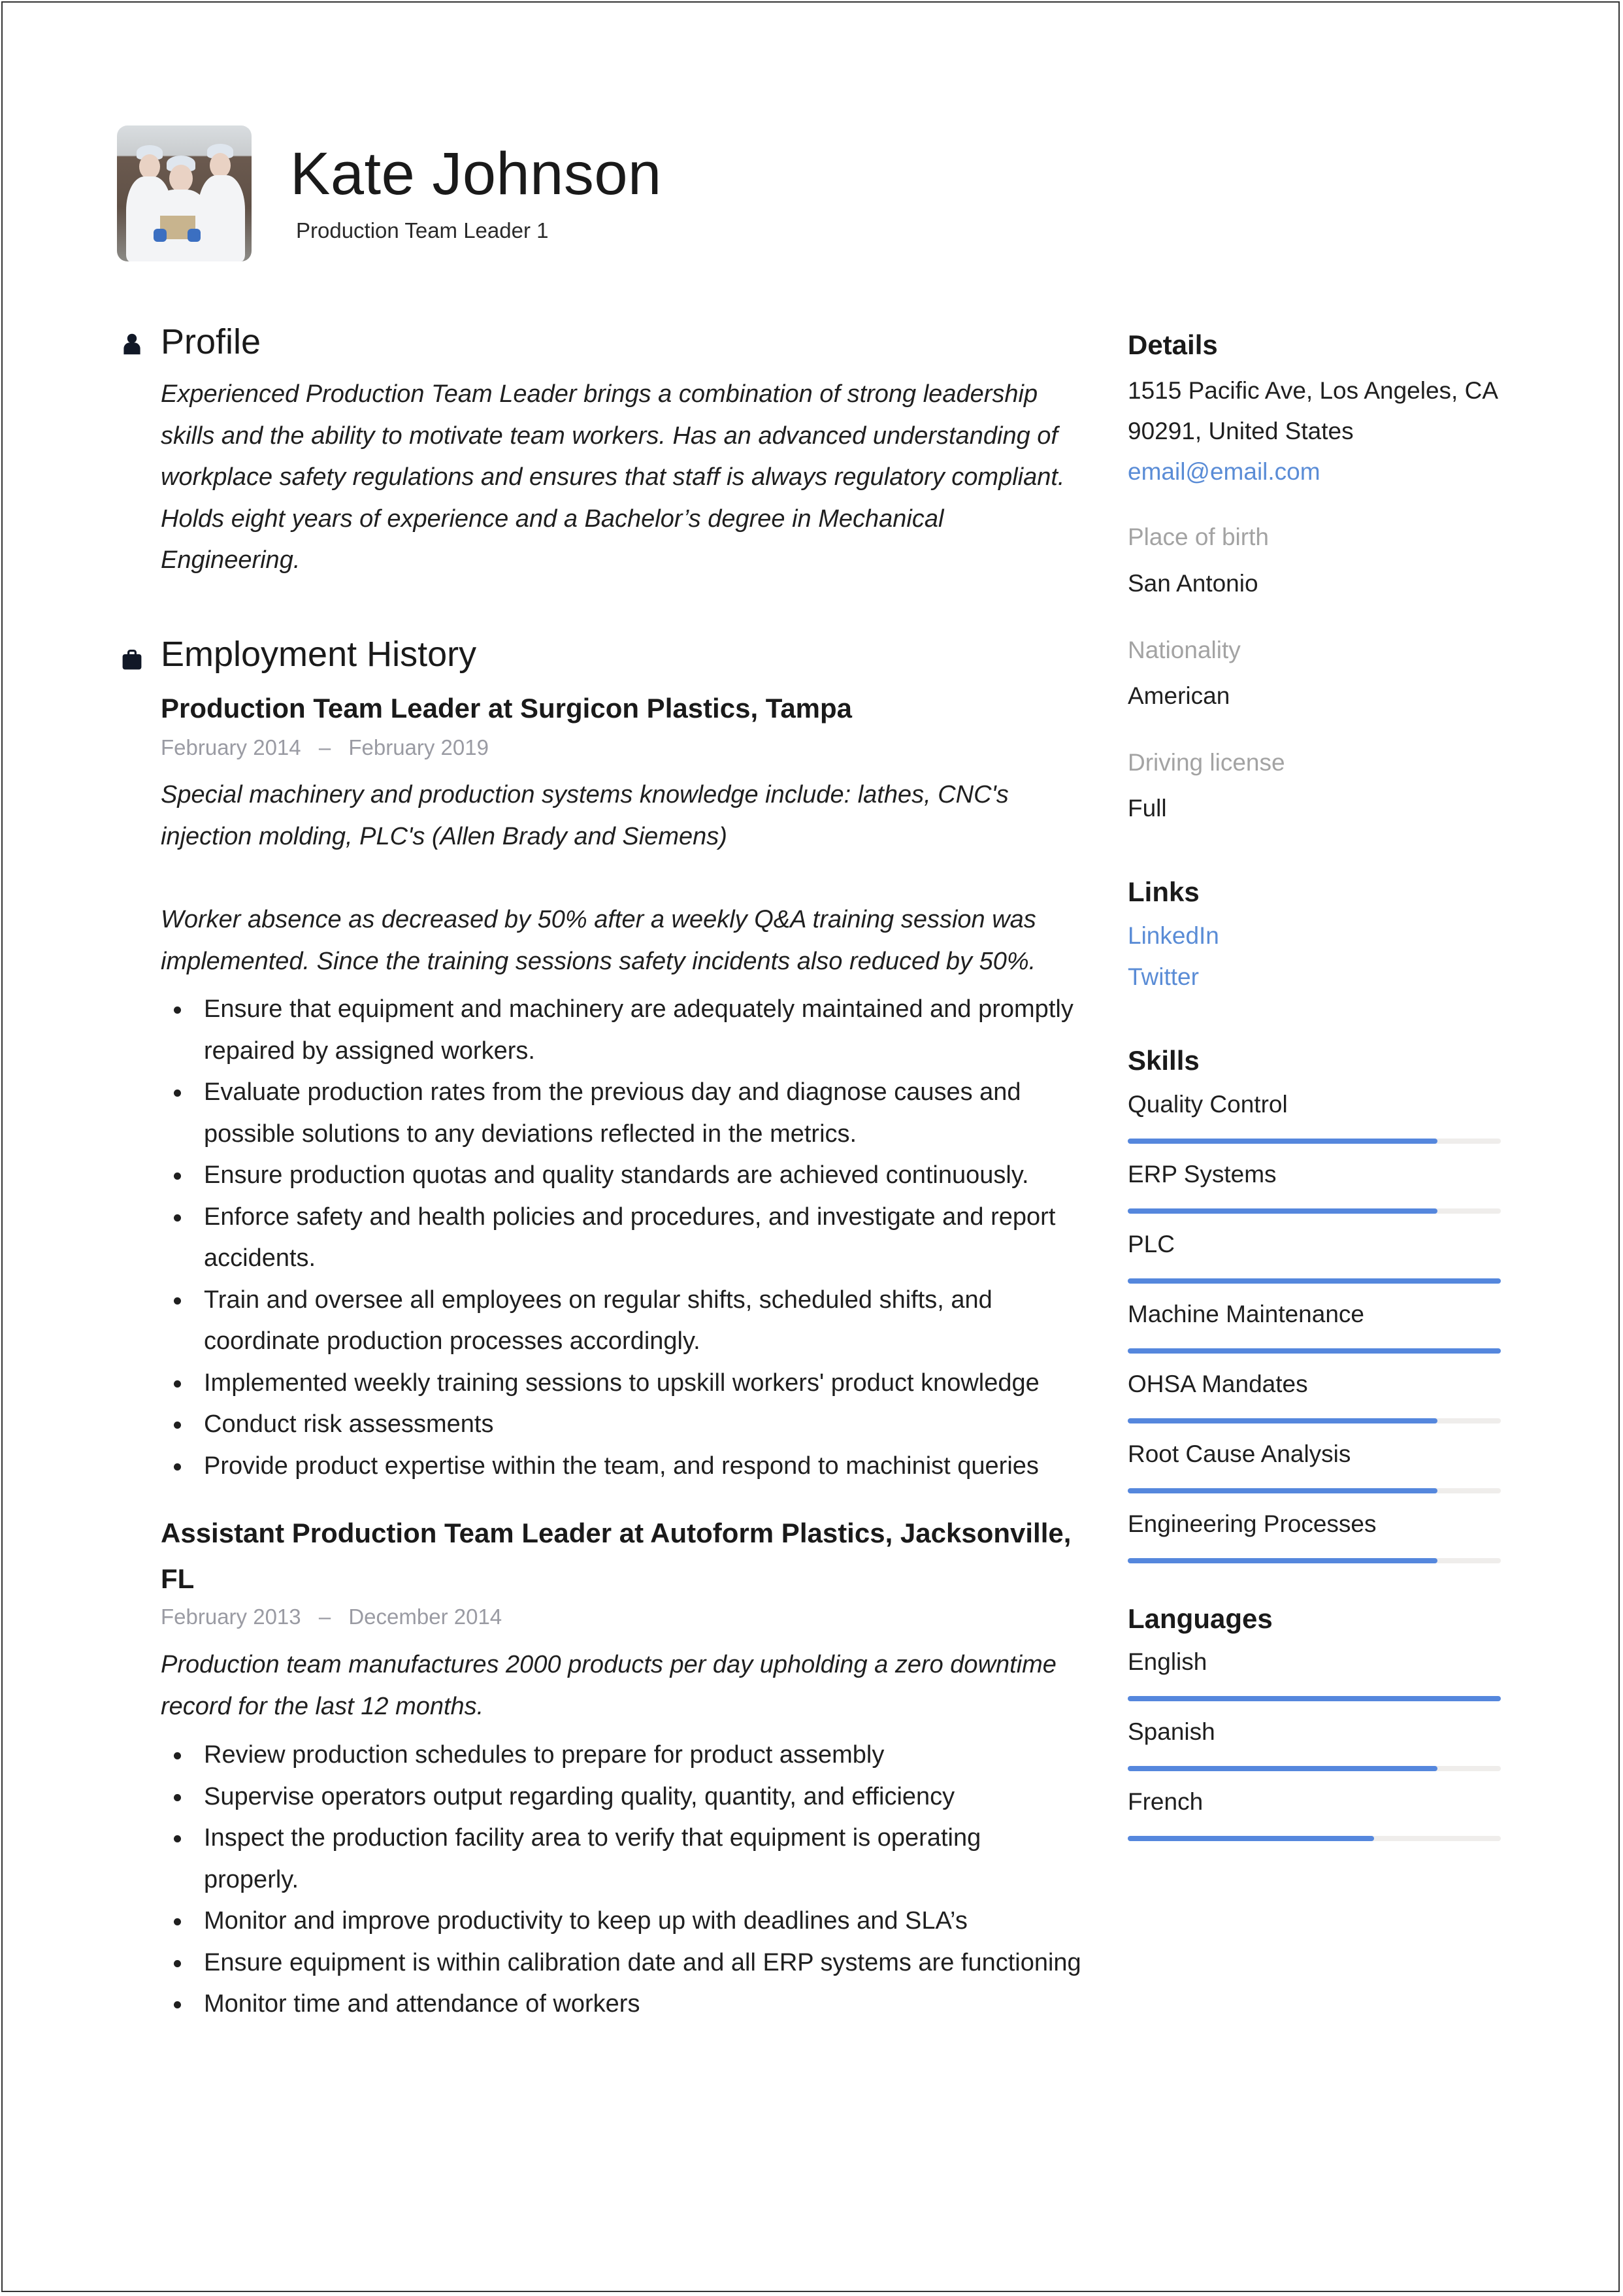 Image resolution: width=1623 pixels, height=2296 pixels. Describe the element at coordinates (476, 174) in the screenshot. I see `candidate-name: Kate Johnson` at that location.